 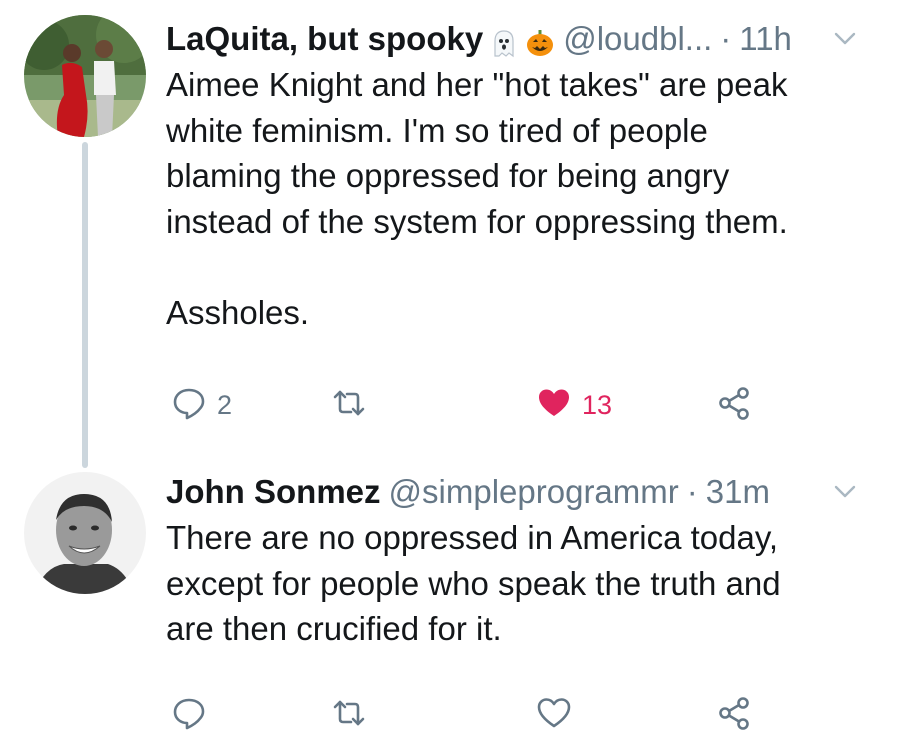 What do you see at coordinates (597, 404) in the screenshot?
I see `like-count: 13` at bounding box center [597, 404].